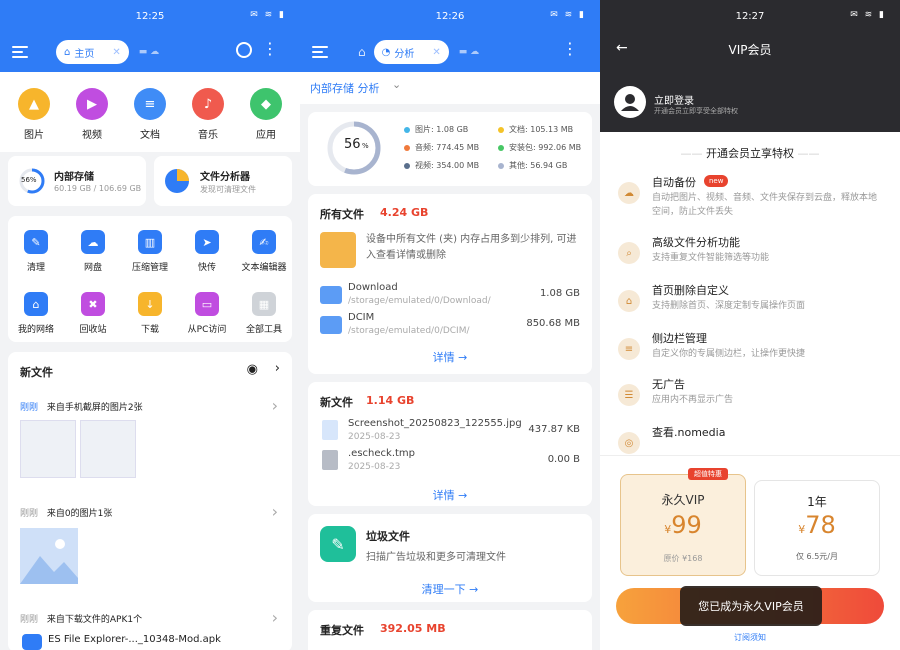 This screenshot has width=900, height=650. What do you see at coordinates (93, 313) in the screenshot?
I see `tool-6: ✖ 回收站` at bounding box center [93, 313].